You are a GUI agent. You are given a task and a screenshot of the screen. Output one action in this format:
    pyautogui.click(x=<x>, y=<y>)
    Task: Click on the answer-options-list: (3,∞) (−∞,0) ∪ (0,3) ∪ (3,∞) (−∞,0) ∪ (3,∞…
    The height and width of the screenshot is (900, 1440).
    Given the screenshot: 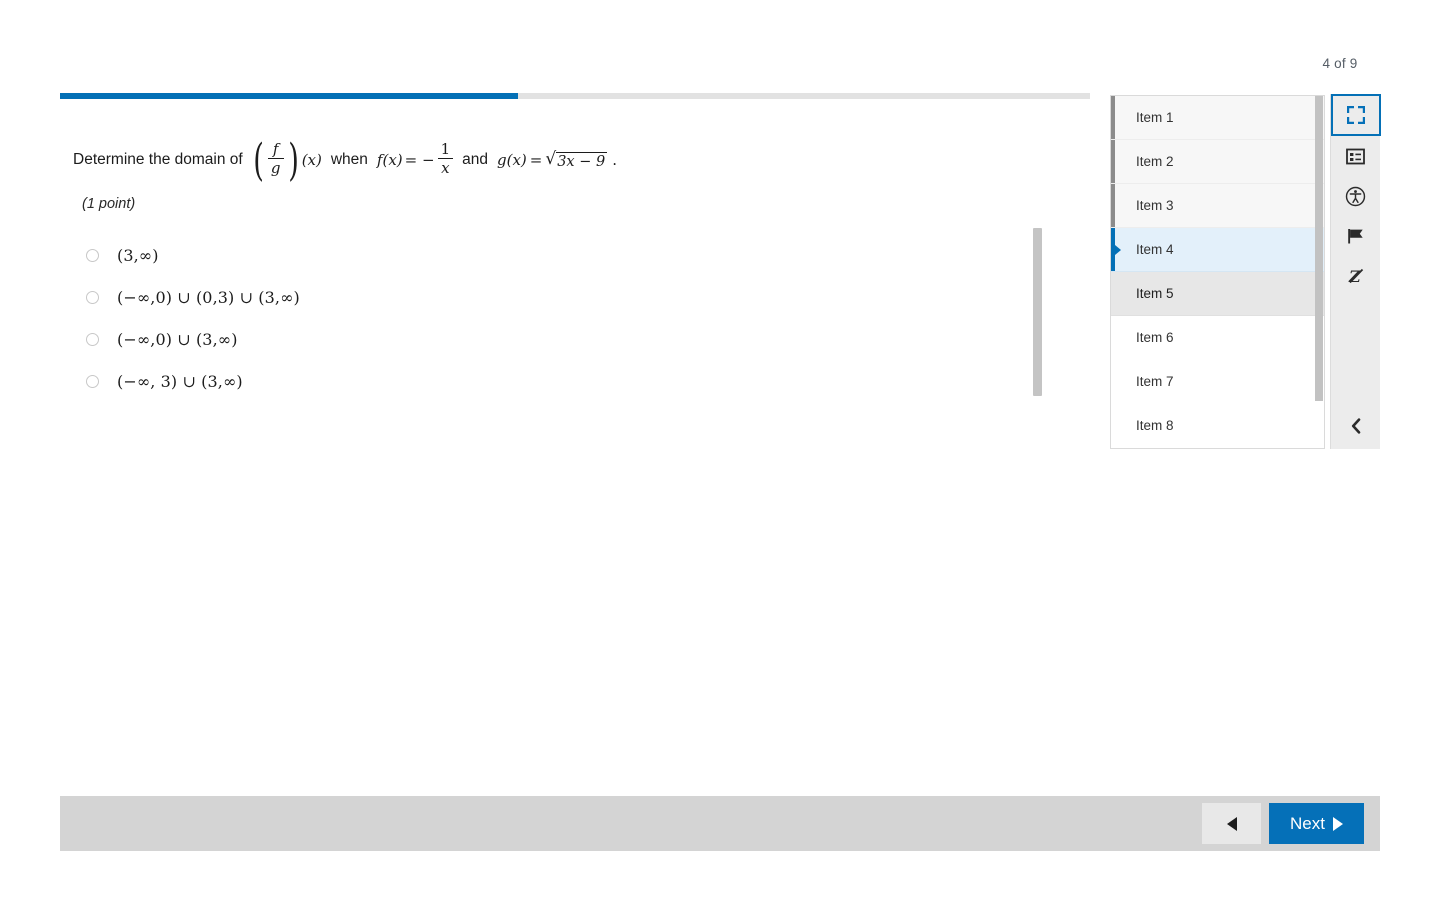 What is the action you would take?
    pyautogui.click(x=193, y=318)
    